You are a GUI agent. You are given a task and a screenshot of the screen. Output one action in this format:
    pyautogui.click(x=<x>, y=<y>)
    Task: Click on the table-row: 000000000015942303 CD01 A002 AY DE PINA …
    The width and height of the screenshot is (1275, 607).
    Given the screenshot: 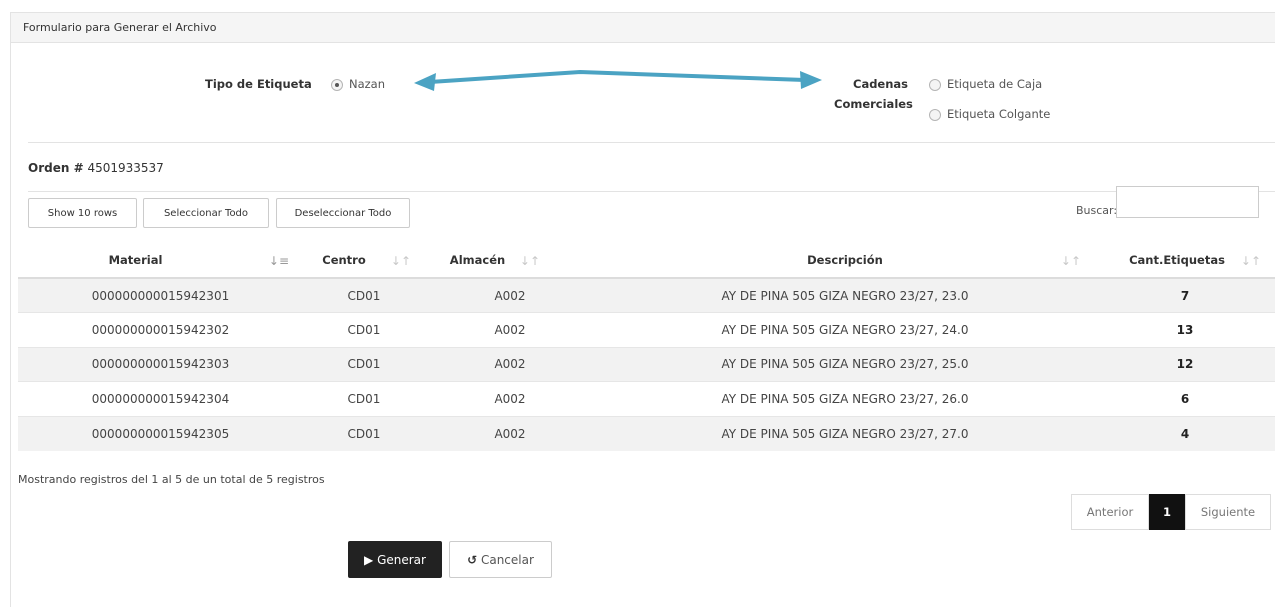 What is the action you would take?
    pyautogui.click(x=646, y=364)
    